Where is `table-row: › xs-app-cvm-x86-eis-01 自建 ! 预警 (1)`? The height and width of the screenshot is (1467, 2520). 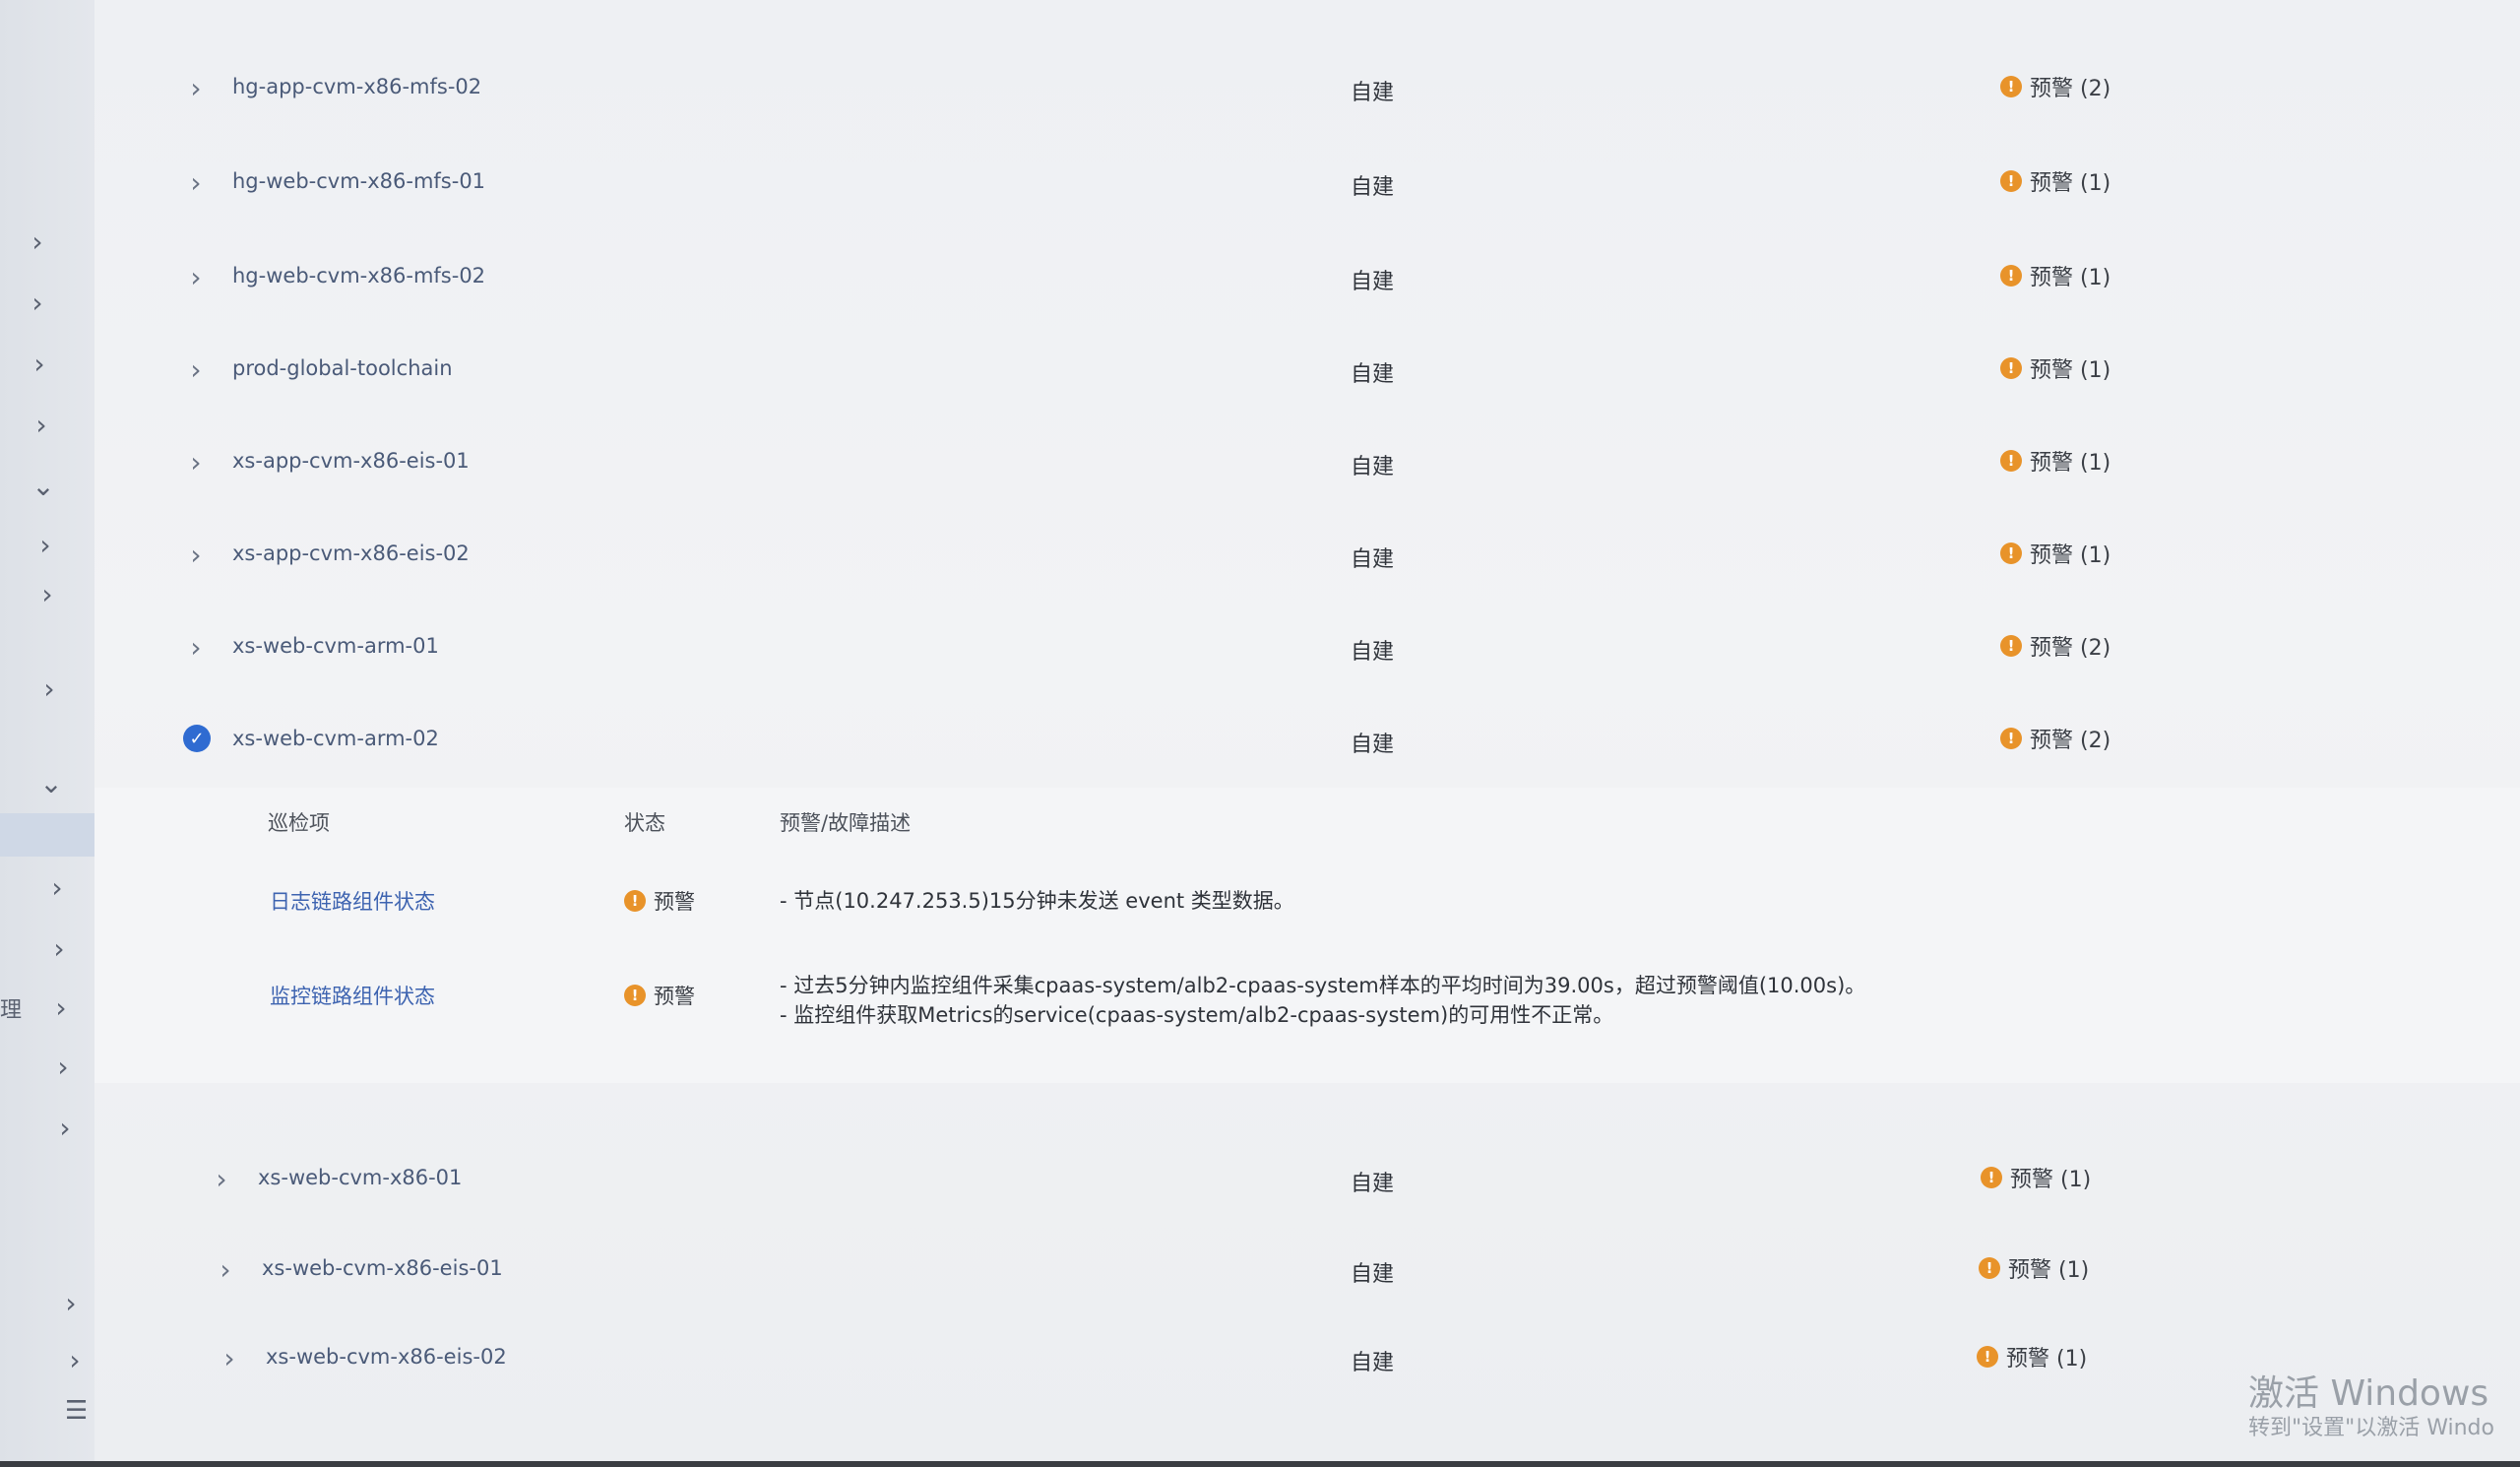
table-row: › xs-app-cvm-x86-eis-01 自建 ! 预警 (1) is located at coordinates (1201, 462).